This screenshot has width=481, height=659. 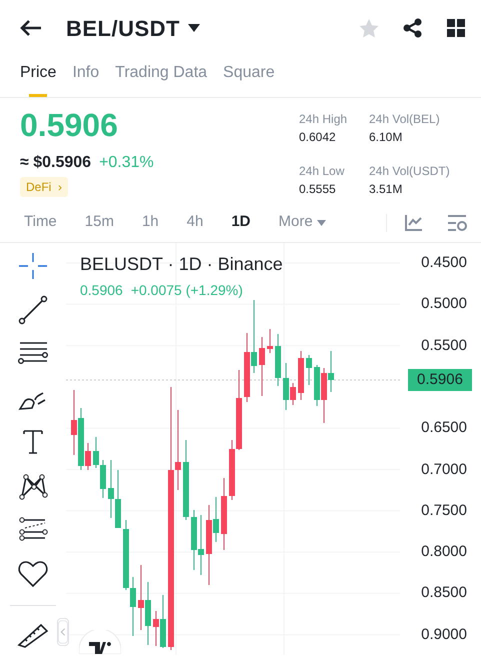 I want to click on tab: Price, so click(x=38, y=76).